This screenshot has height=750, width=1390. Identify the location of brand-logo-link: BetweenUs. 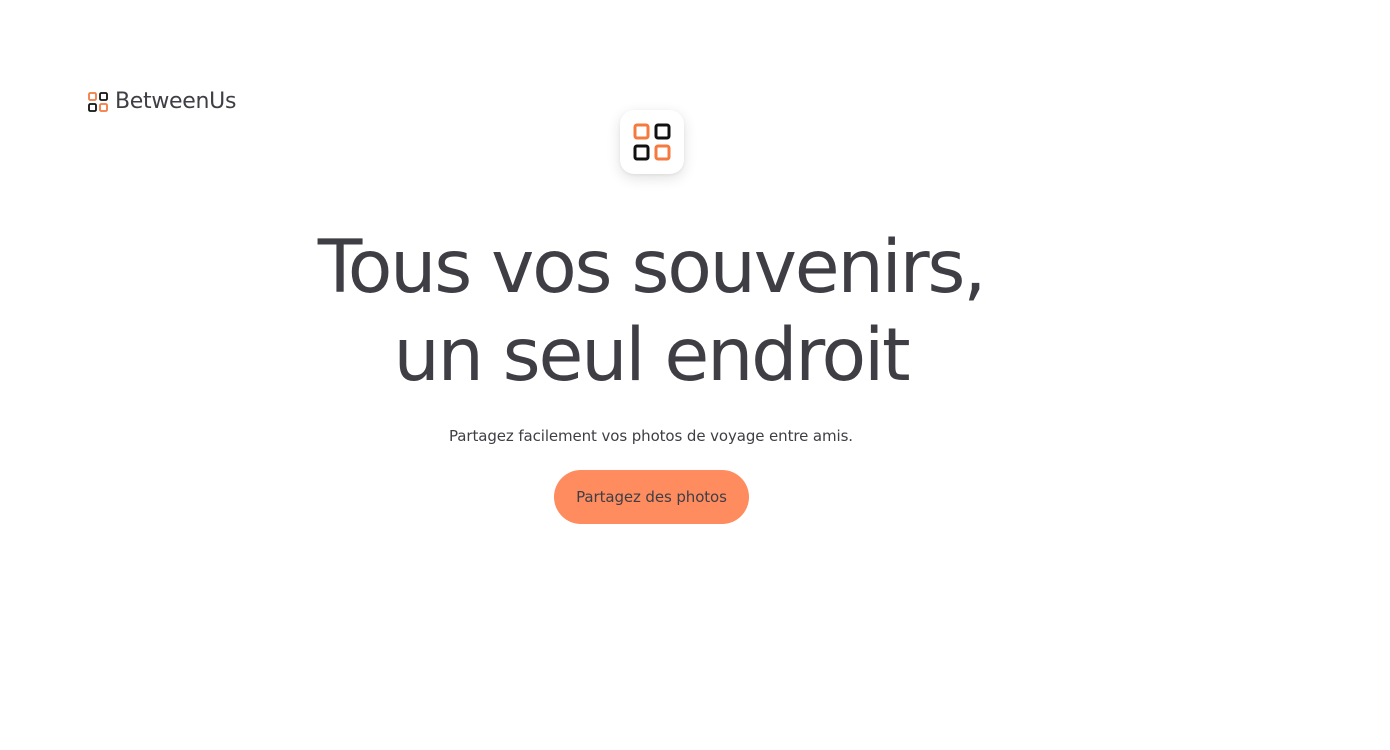
(162, 101).